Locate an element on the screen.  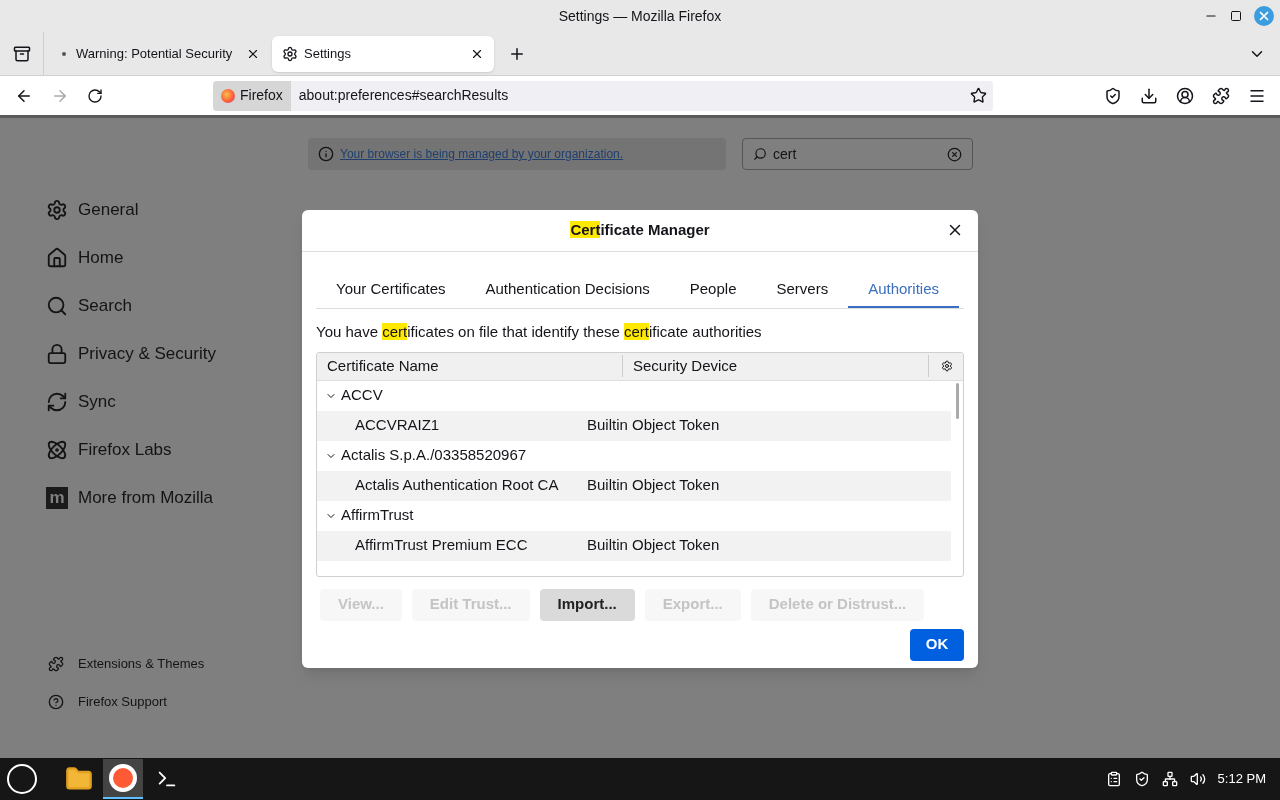
sidebar-link: Firefox Support is located at coordinates (174, 702).